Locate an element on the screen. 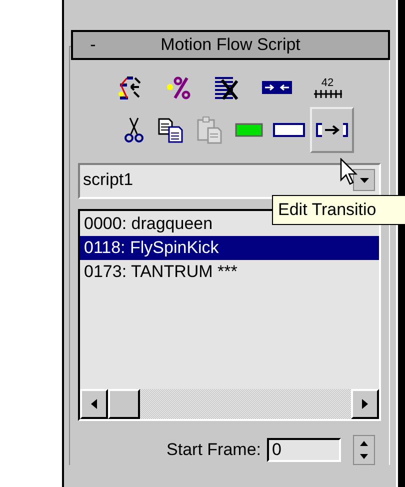  scroll-left-button is located at coordinates (94, 404).